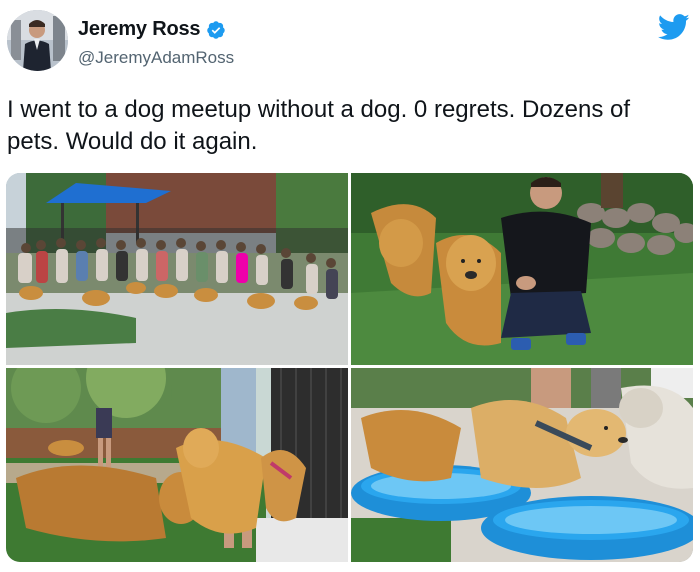  I want to click on twitter-bird-icon, so click(673, 27).